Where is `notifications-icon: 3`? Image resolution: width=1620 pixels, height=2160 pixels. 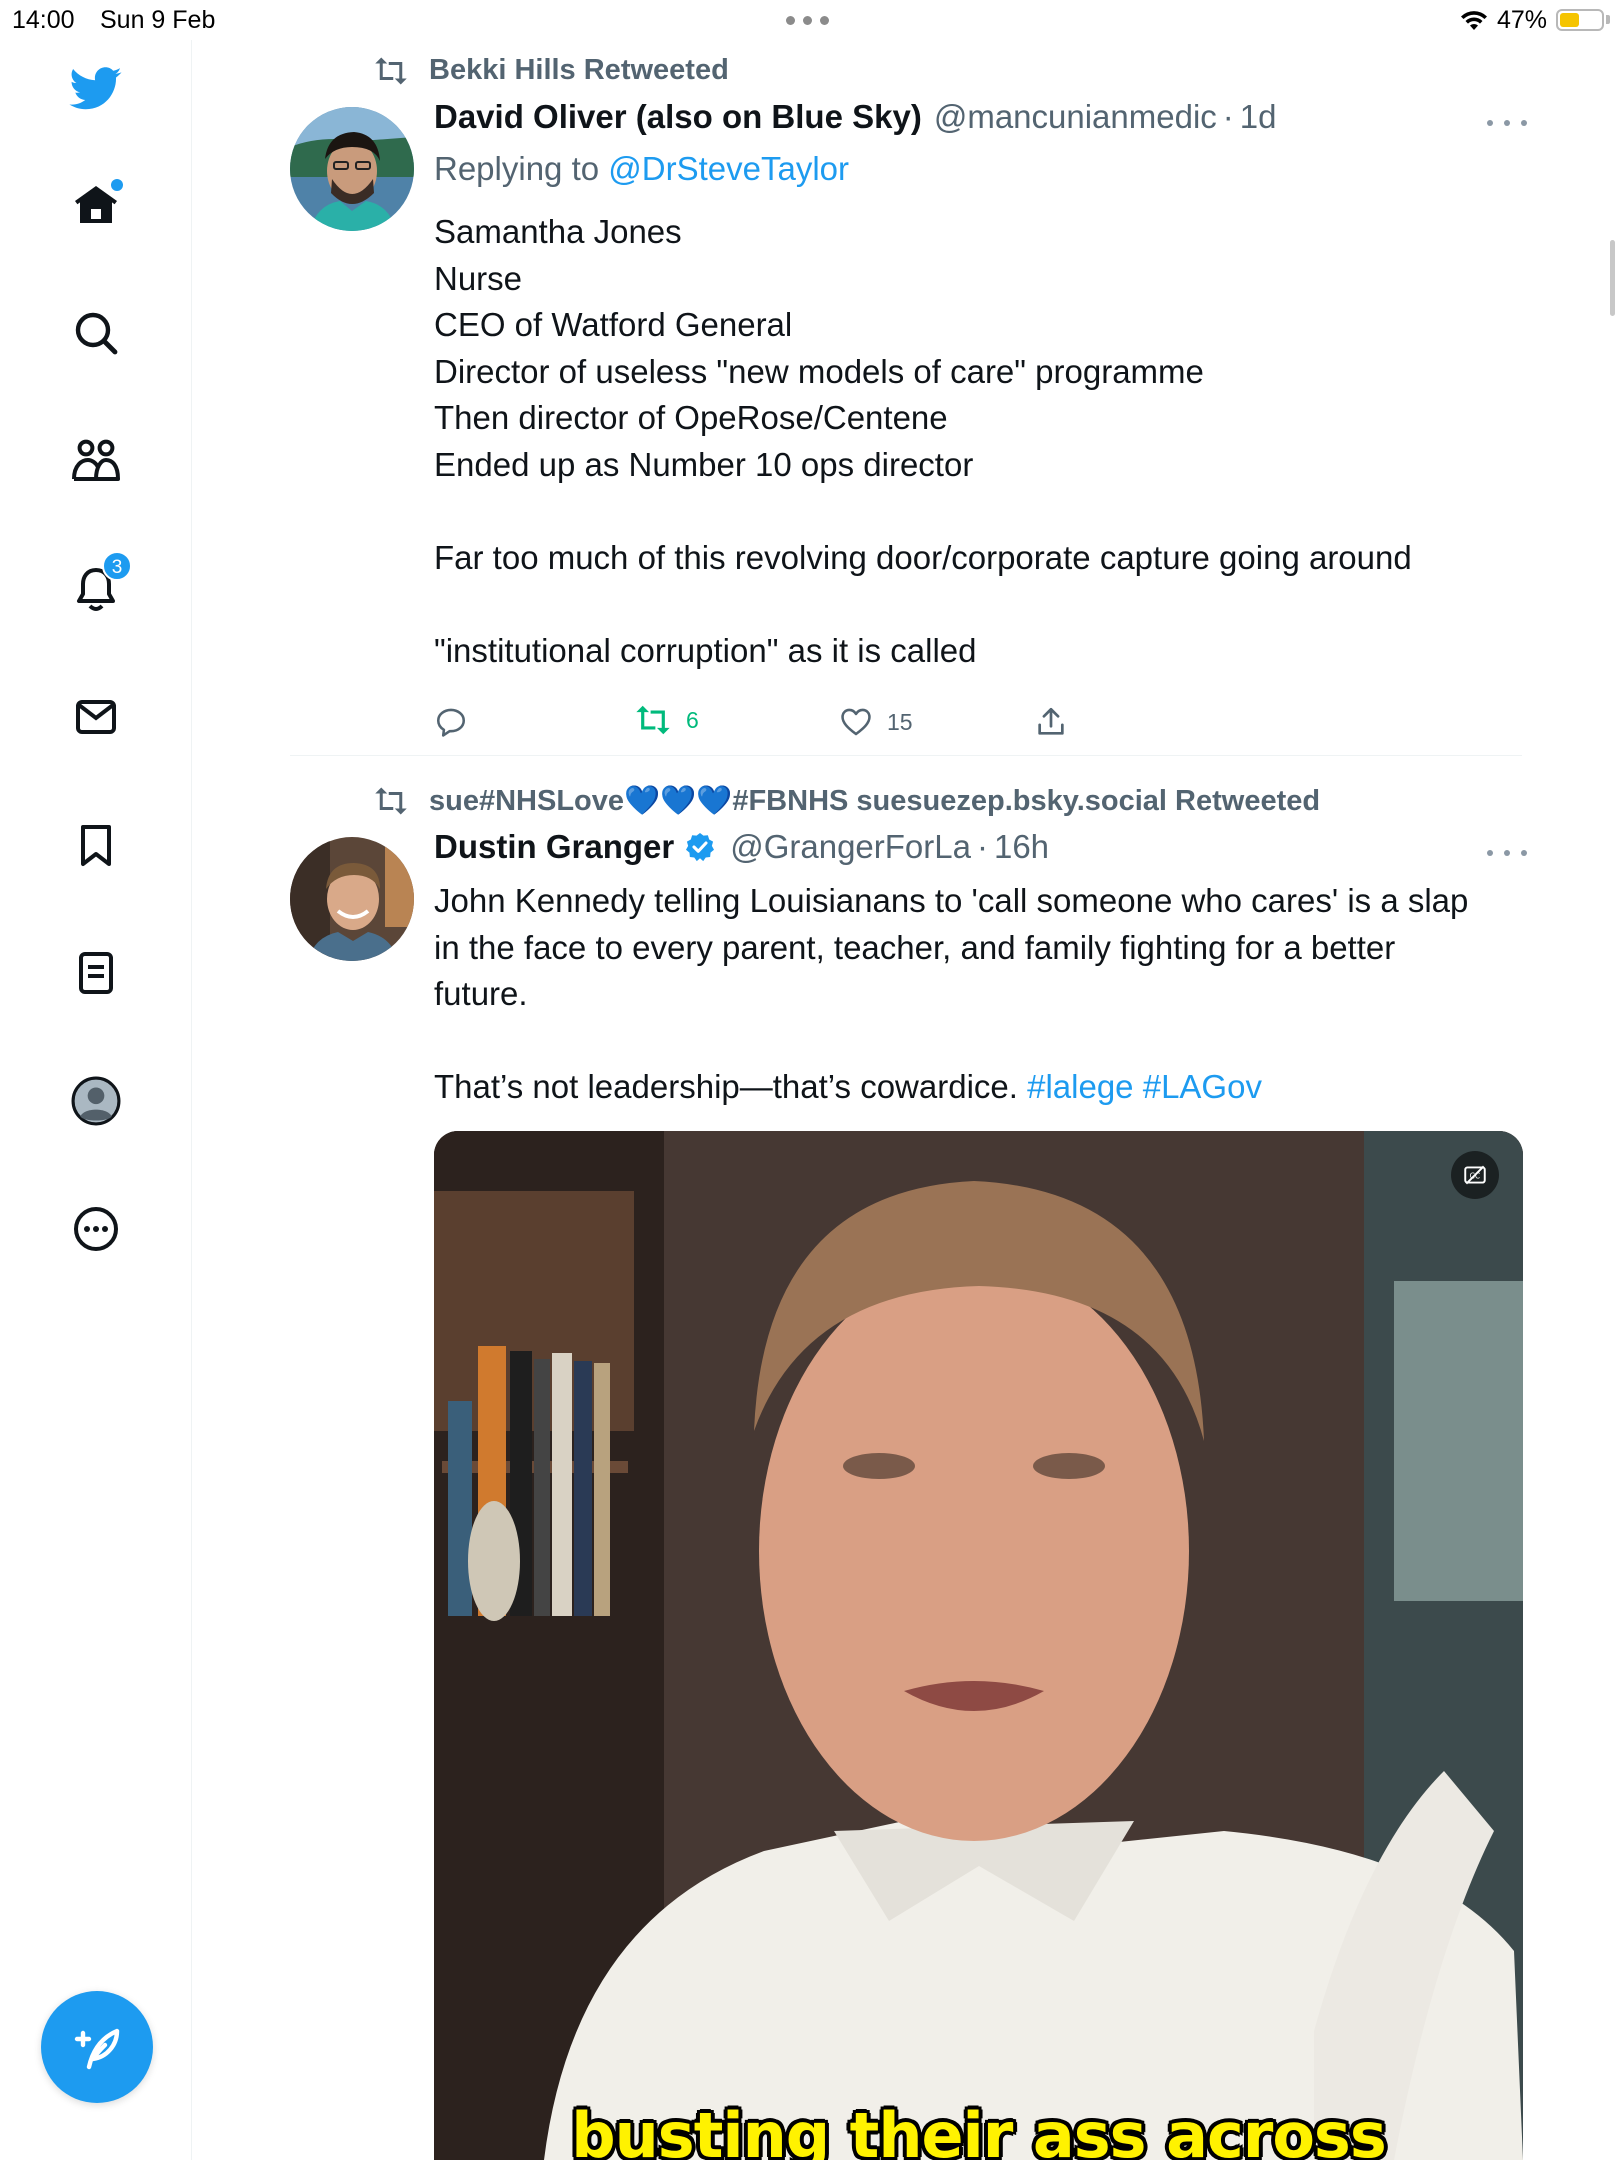
notifications-icon: 3 is located at coordinates (96, 588).